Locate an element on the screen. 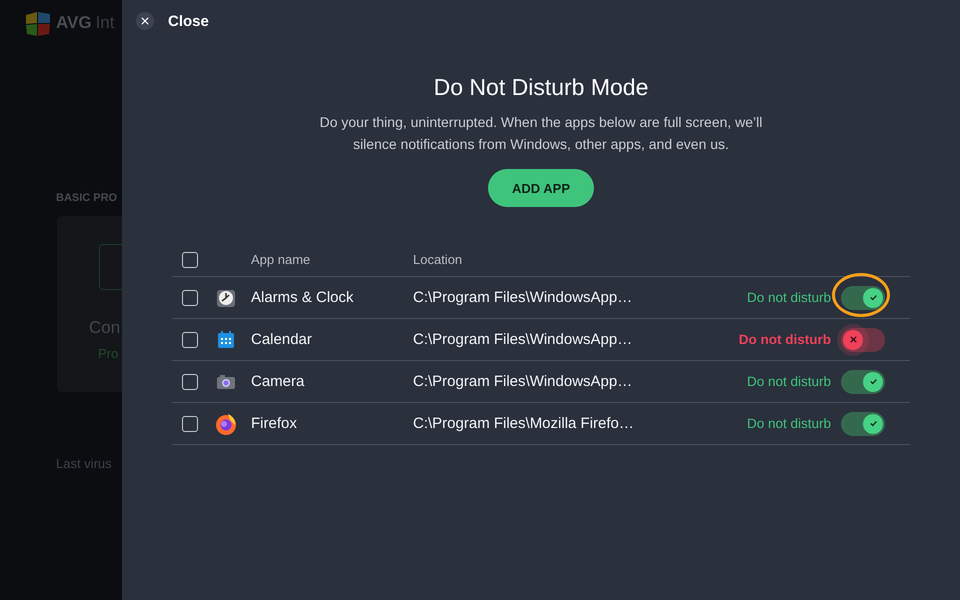 The height and width of the screenshot is (600, 960). brand-name: AVG is located at coordinates (74, 23).